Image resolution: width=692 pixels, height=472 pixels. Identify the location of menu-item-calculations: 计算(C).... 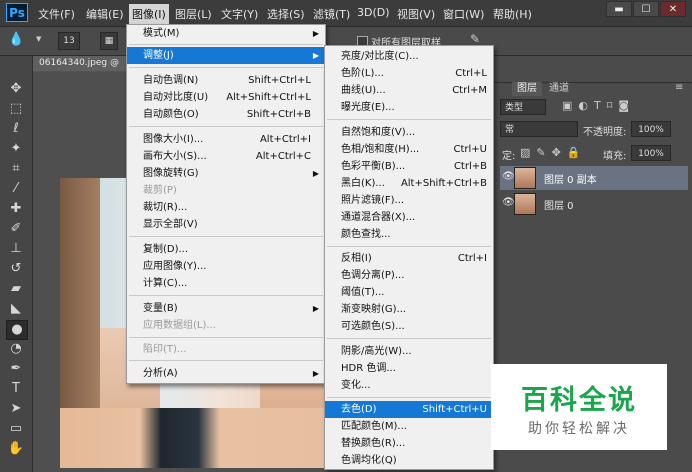
(226, 283).